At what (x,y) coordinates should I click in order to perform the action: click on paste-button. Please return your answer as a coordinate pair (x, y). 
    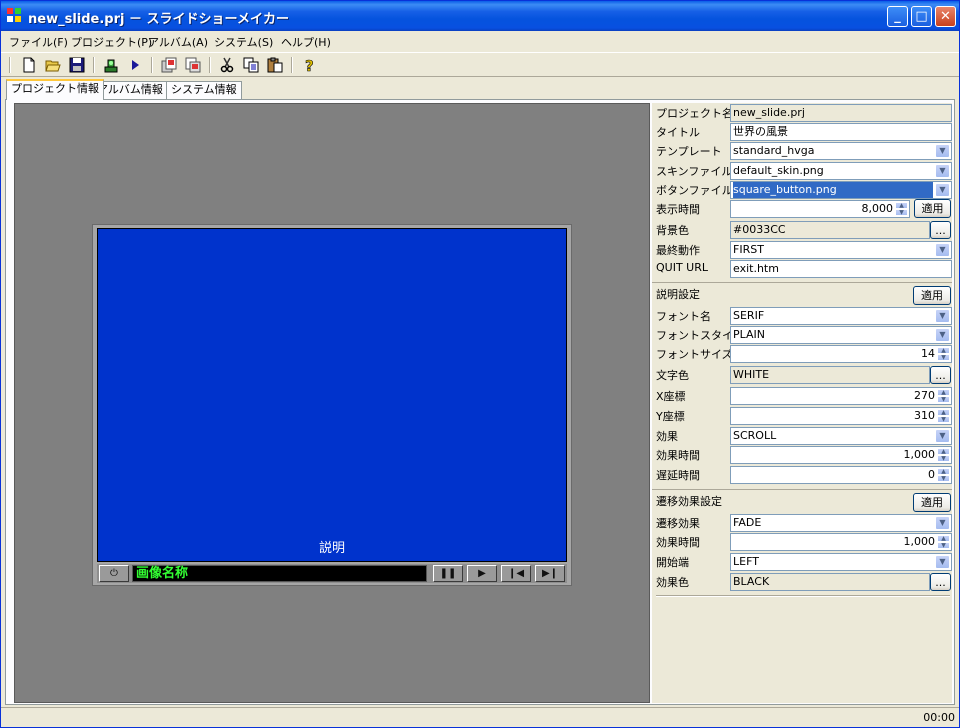
    Looking at the image, I should click on (275, 65).